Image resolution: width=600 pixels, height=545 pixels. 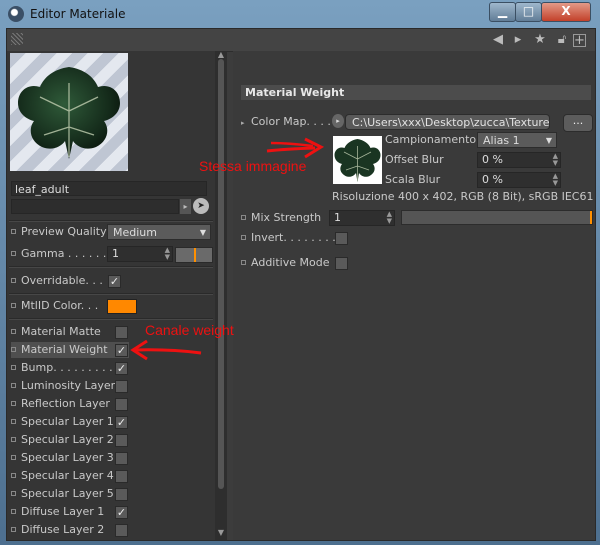 I want to click on left-scrollbar: ▲ ▼, so click(x=221, y=295).